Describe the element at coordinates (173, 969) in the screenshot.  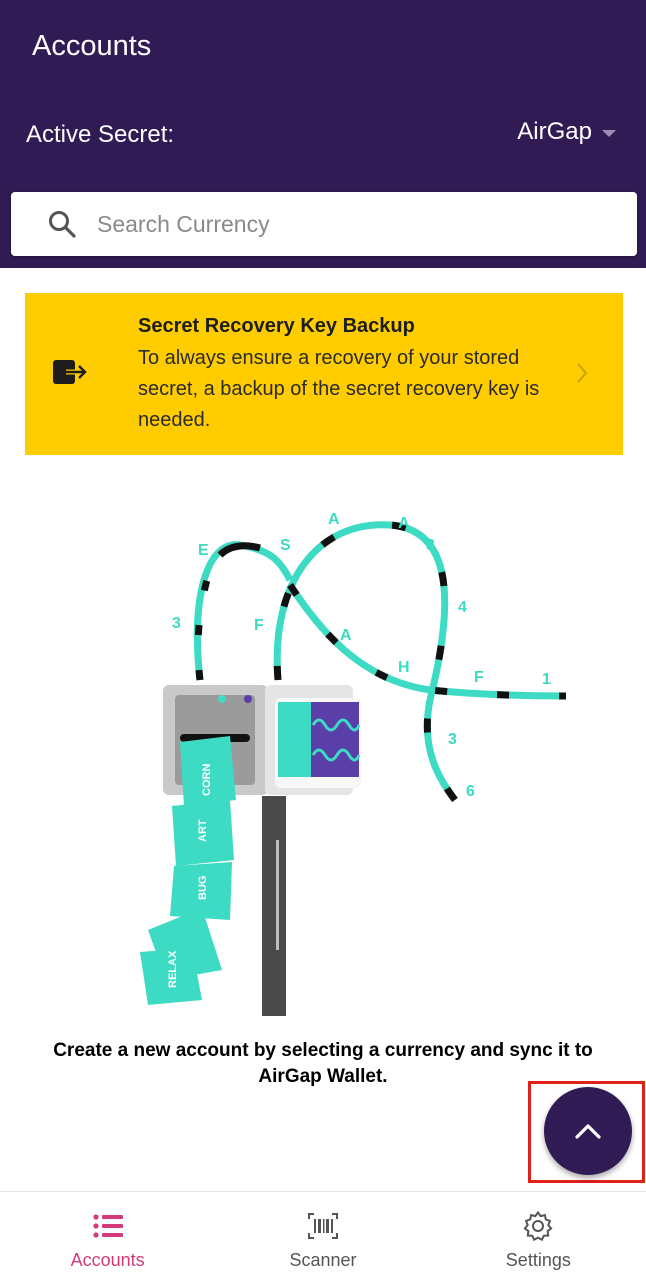
I see `svg-text: RELAX` at that location.